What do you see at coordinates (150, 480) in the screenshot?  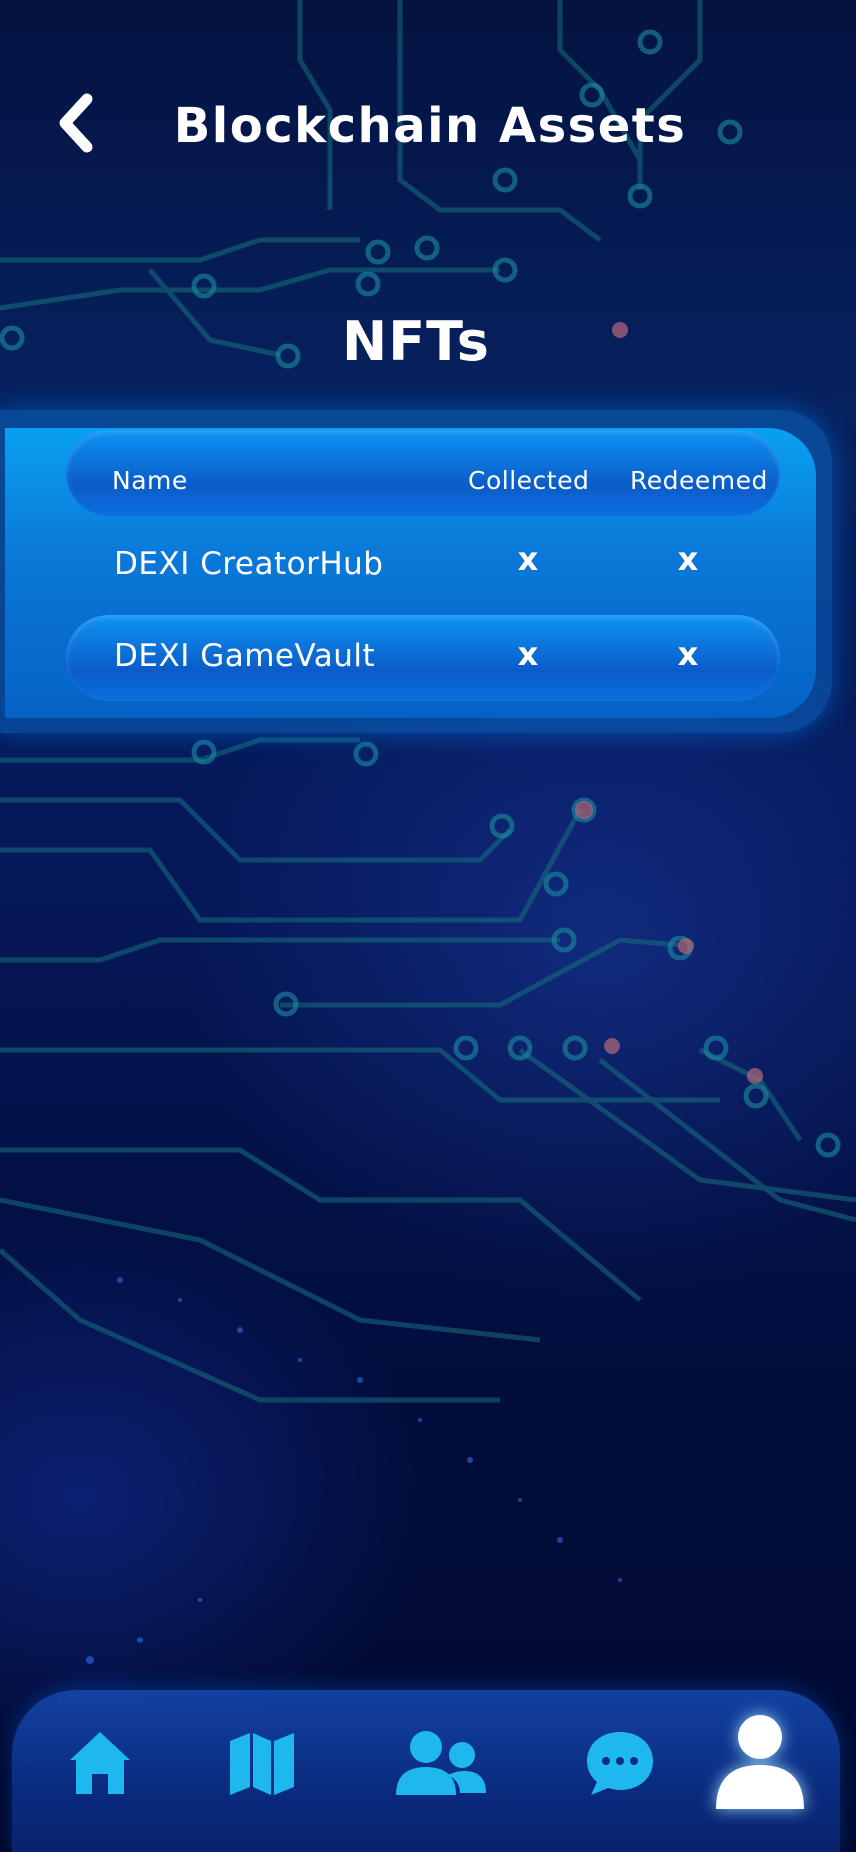 I see `column-header-name: Name` at bounding box center [150, 480].